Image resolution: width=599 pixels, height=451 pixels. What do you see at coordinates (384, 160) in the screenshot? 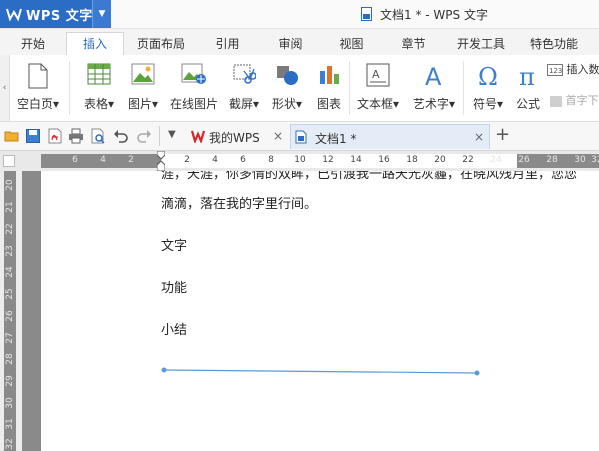
I see `ruler-number: 16` at bounding box center [384, 160].